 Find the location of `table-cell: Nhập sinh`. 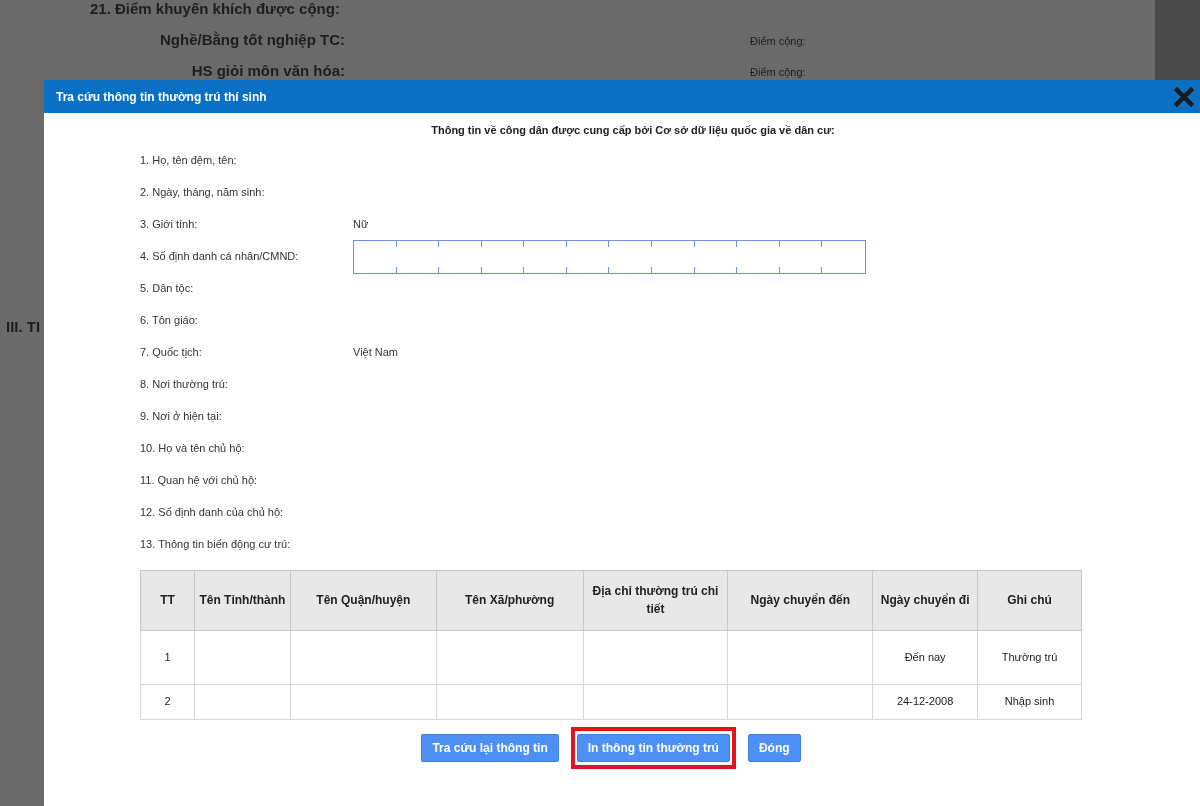

table-cell: Nhập sinh is located at coordinates (1029, 701).